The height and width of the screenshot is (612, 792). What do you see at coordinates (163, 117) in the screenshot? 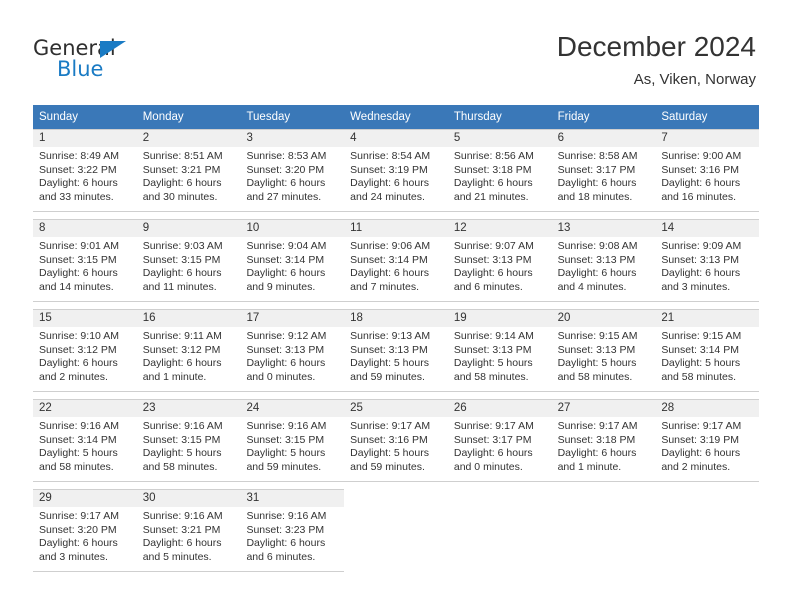
I see `weekday-header-monday: Monday` at bounding box center [163, 117].